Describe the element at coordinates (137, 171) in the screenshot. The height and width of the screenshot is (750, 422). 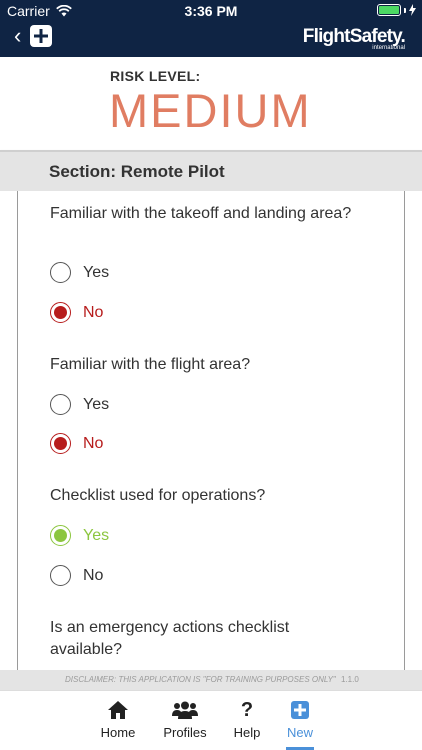
I see `section-title: Section: Remote Pilot` at that location.